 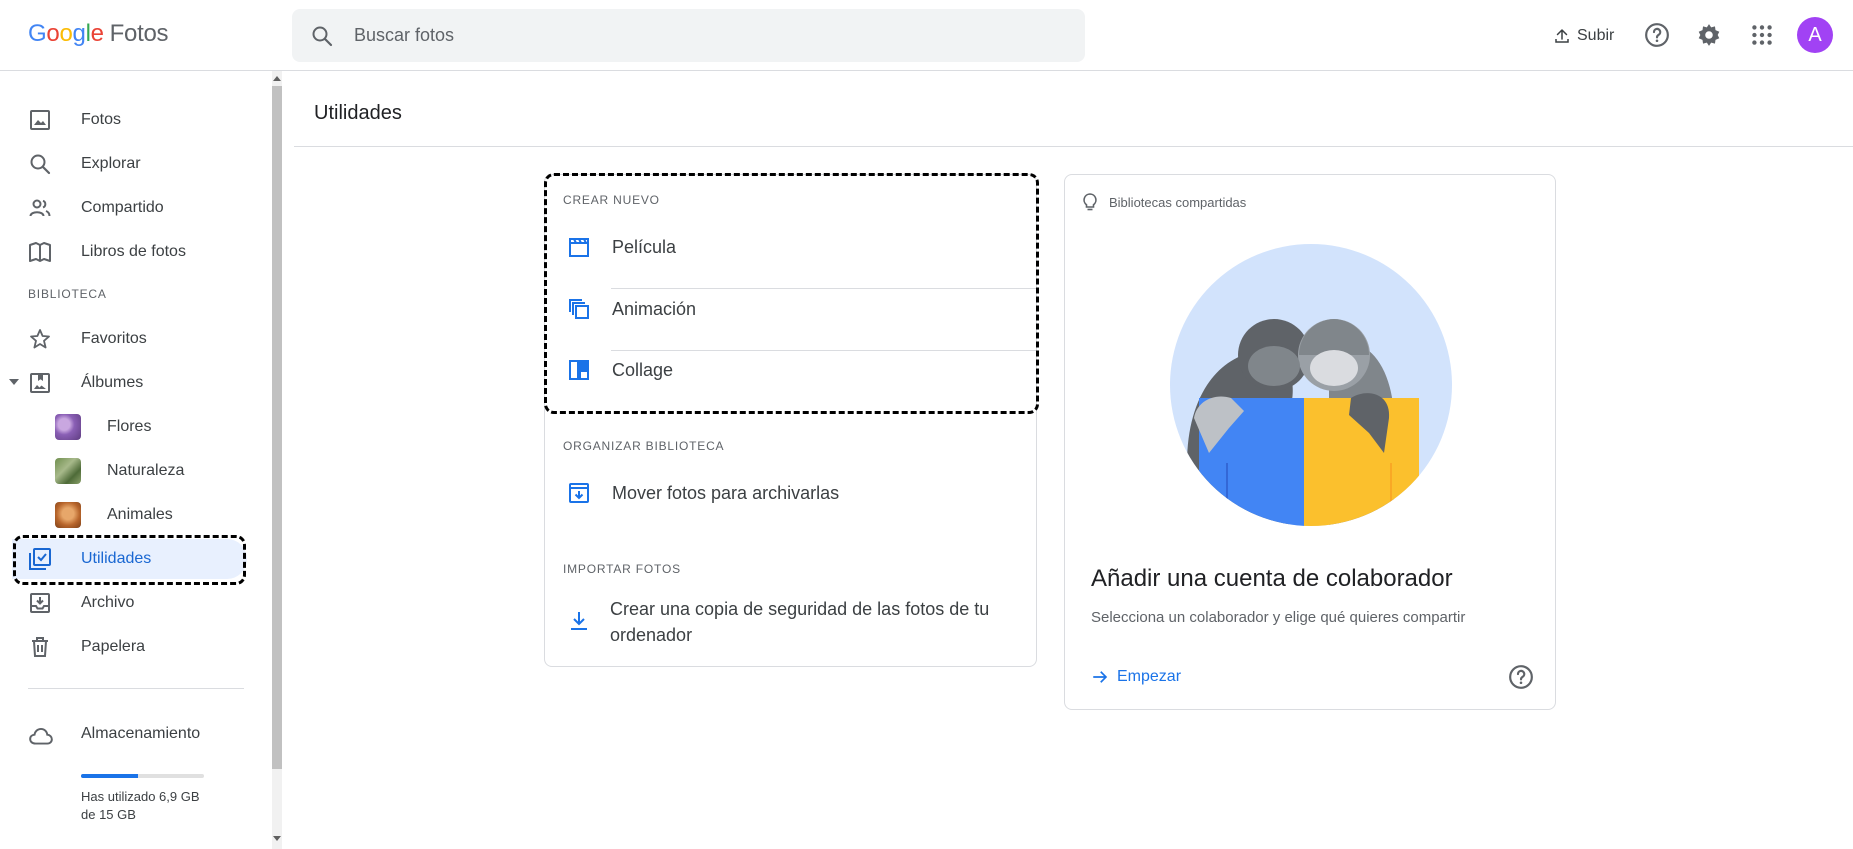 I want to click on search-bar, so click(x=688, y=35).